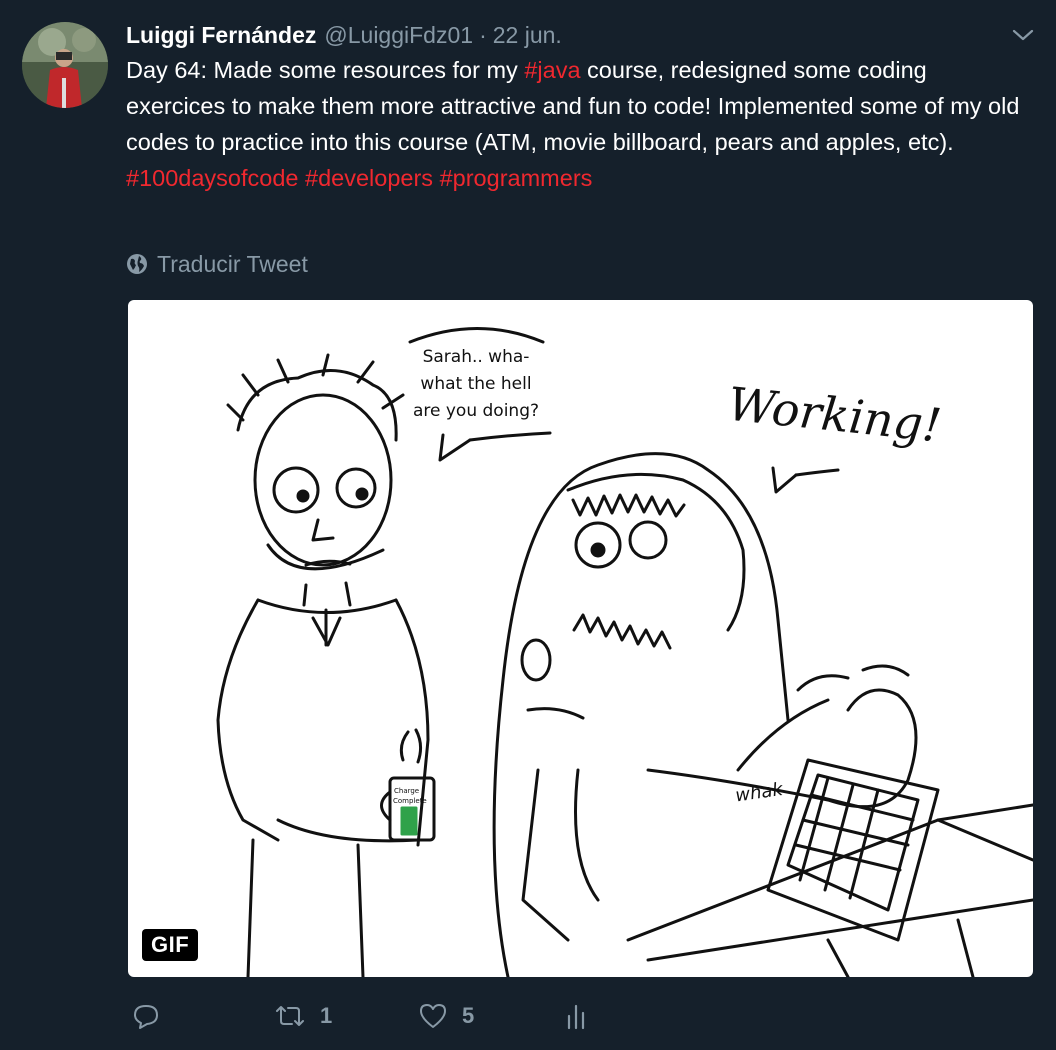 This screenshot has width=1056, height=1050. What do you see at coordinates (221, 35) in the screenshot?
I see `author-name: Luiggi Fernández` at bounding box center [221, 35].